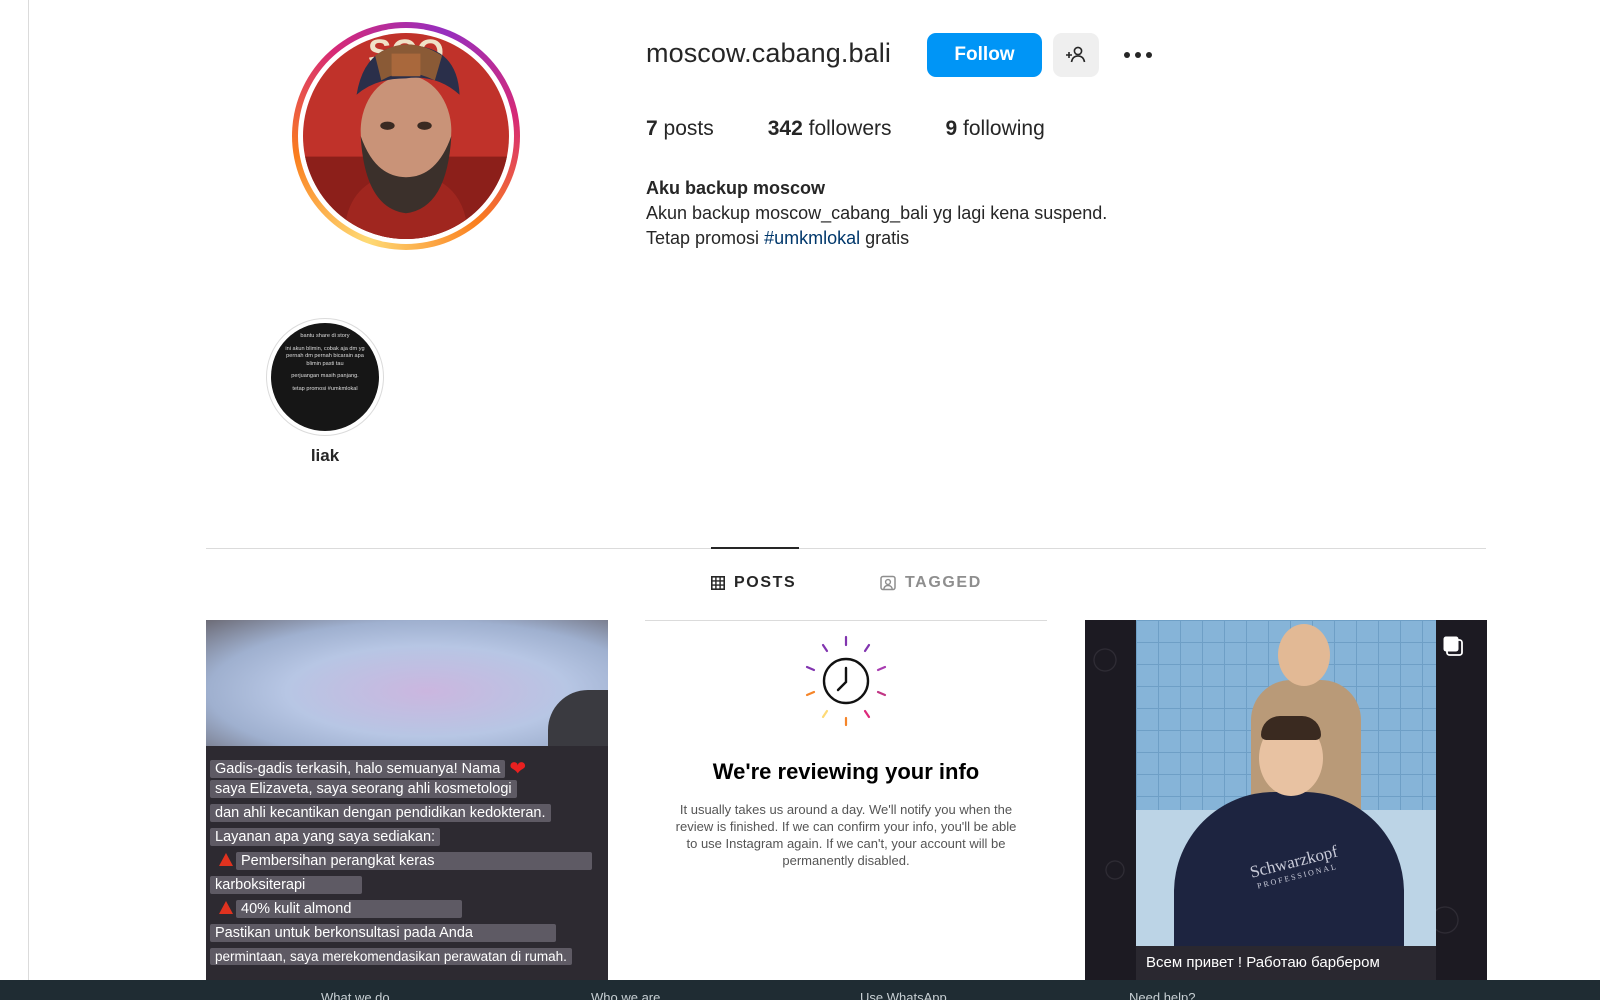 The height and width of the screenshot is (1000, 1600). I want to click on profile-avatar: SCO, so click(406, 136).